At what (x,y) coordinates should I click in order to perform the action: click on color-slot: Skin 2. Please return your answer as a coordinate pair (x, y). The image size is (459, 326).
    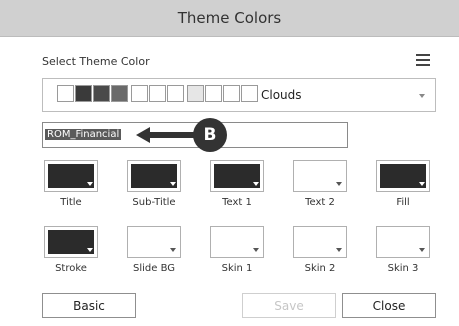
    Looking at the image, I should click on (320, 250).